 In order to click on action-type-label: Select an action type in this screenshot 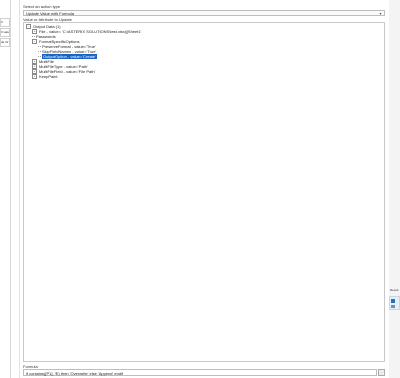, I will do `click(42, 6)`.